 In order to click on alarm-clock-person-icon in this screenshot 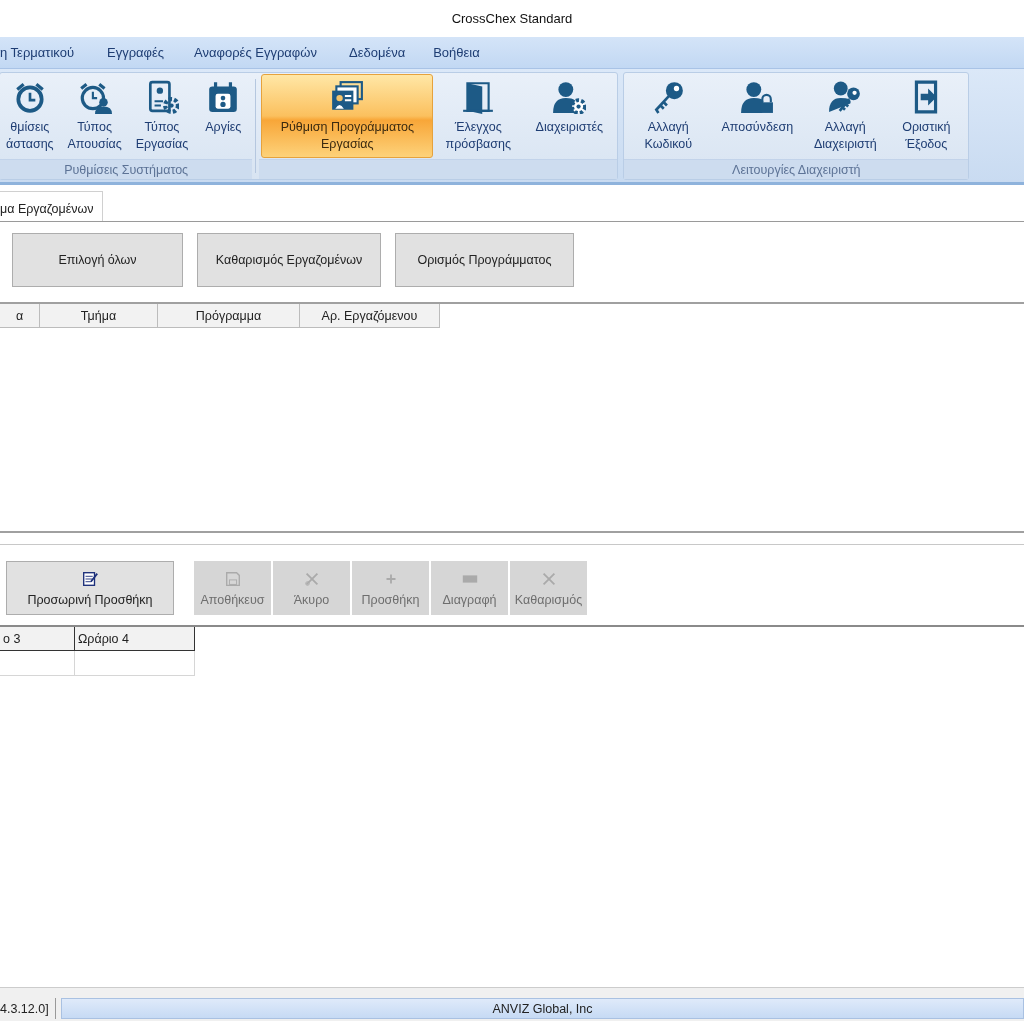, I will do `click(94, 97)`.